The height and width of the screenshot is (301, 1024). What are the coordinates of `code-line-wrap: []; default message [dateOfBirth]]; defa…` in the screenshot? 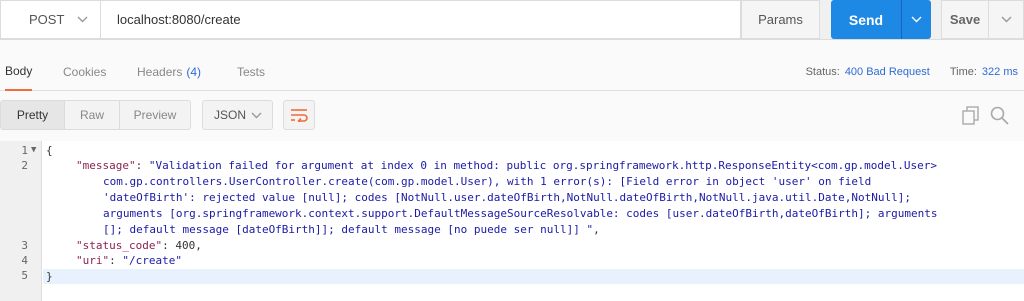 It's located at (351, 229).